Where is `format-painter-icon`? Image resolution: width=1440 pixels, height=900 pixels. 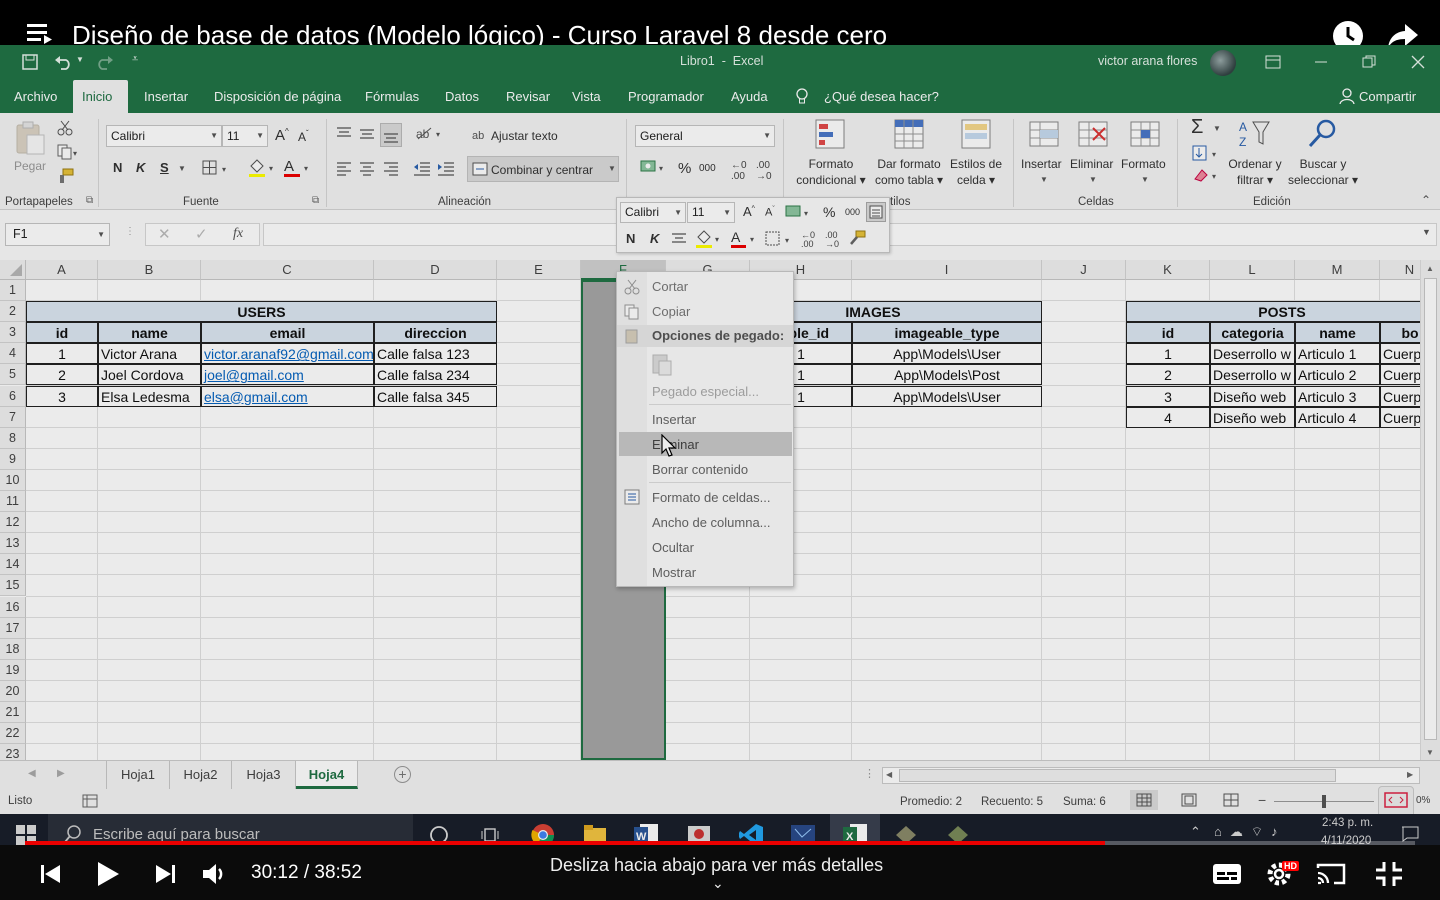 format-painter-icon is located at coordinates (66, 176).